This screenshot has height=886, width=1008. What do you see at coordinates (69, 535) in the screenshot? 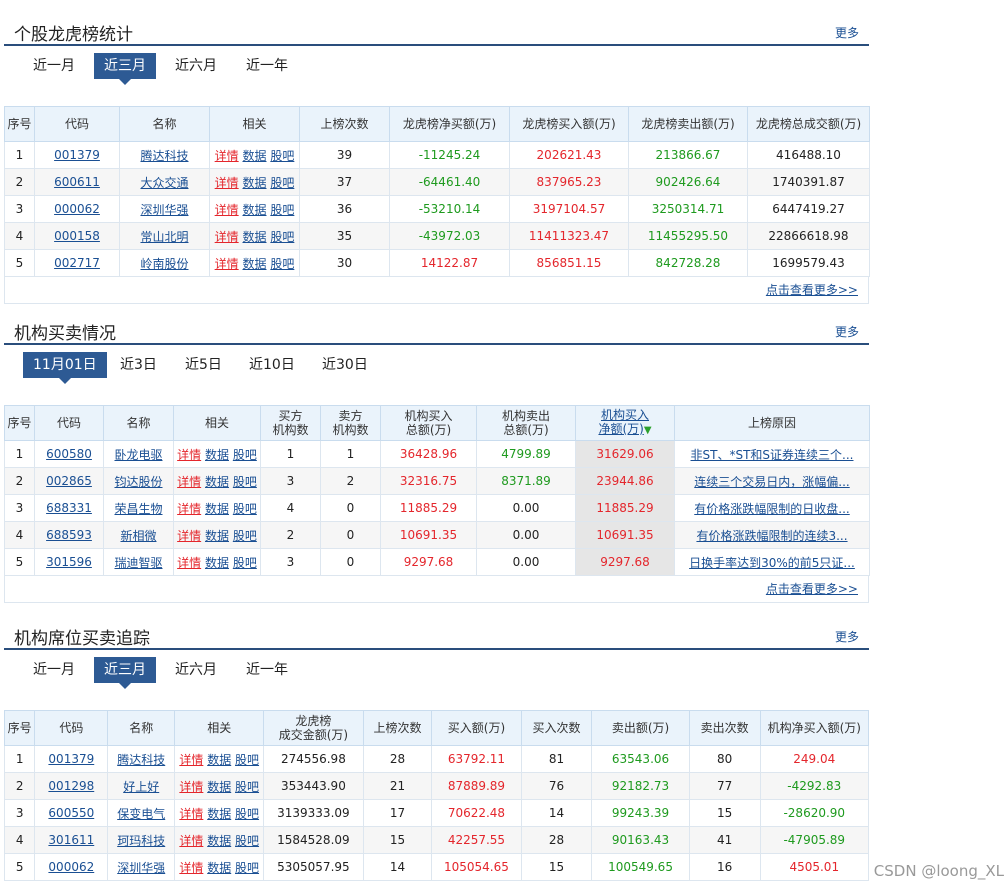
I see `stock-code-link: 688593` at bounding box center [69, 535].